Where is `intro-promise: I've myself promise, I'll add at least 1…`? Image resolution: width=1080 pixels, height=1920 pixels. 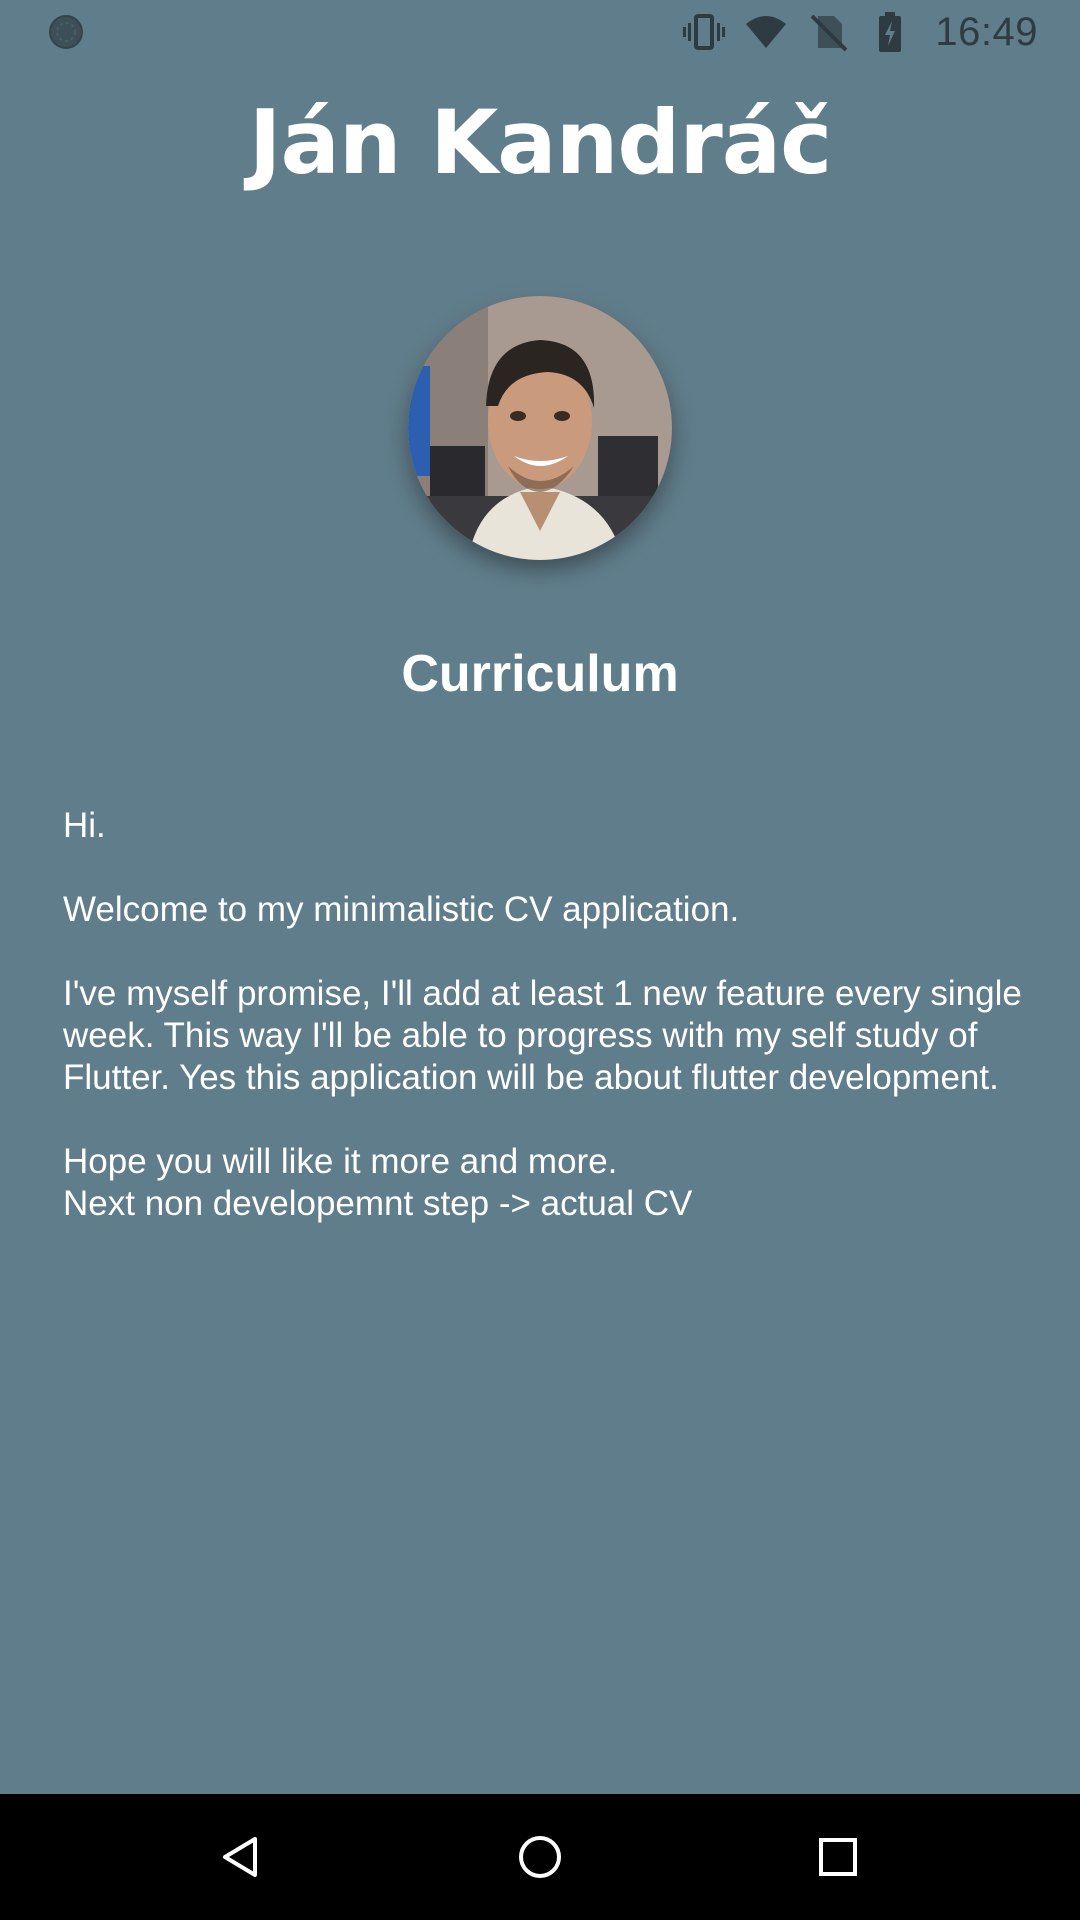
intro-promise: I've myself promise, I'll add at least 1… is located at coordinates (542, 1035).